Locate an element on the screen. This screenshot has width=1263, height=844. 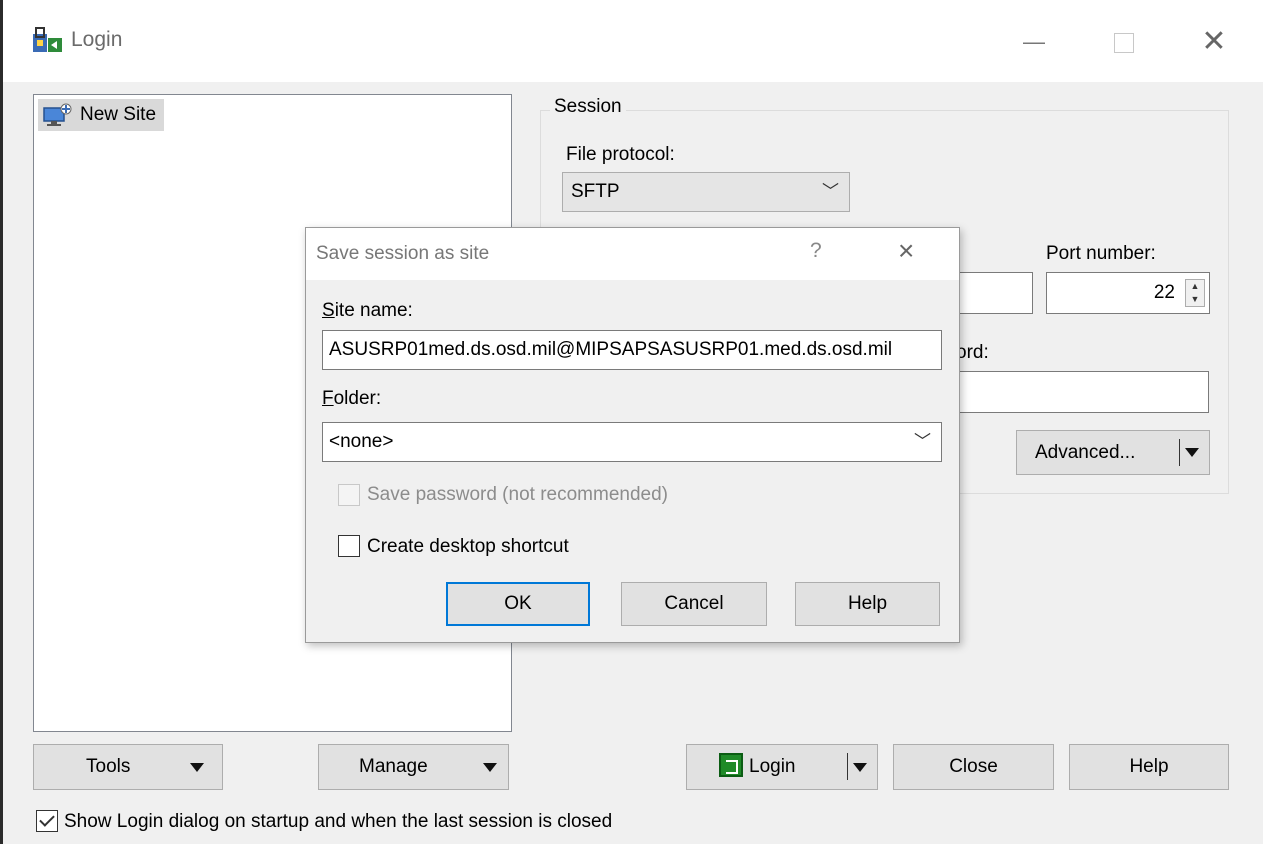
title-bar: Login — ✕ is located at coordinates (633, 41).